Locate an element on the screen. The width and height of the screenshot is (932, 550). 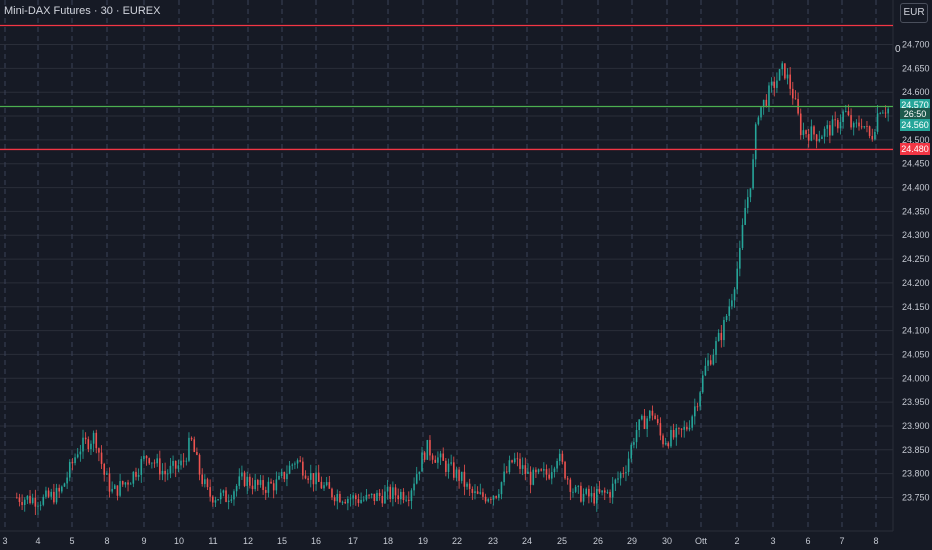
x-tick-label: 30 is located at coordinates (667, 541).